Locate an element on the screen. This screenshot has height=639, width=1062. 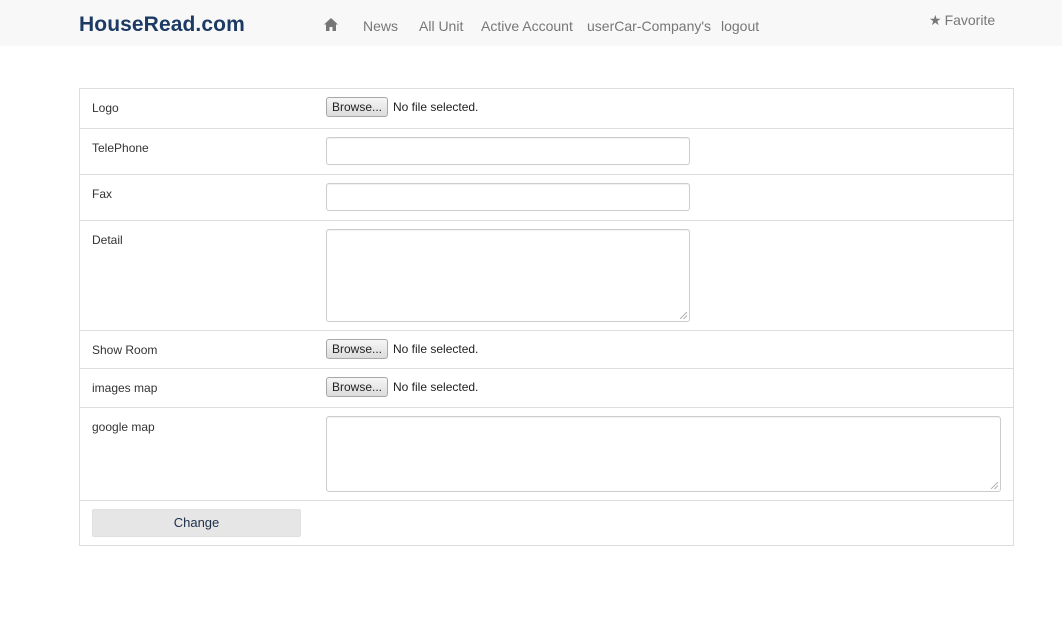
images-map-file-input: Browse... No file selected. is located at coordinates (402, 387).